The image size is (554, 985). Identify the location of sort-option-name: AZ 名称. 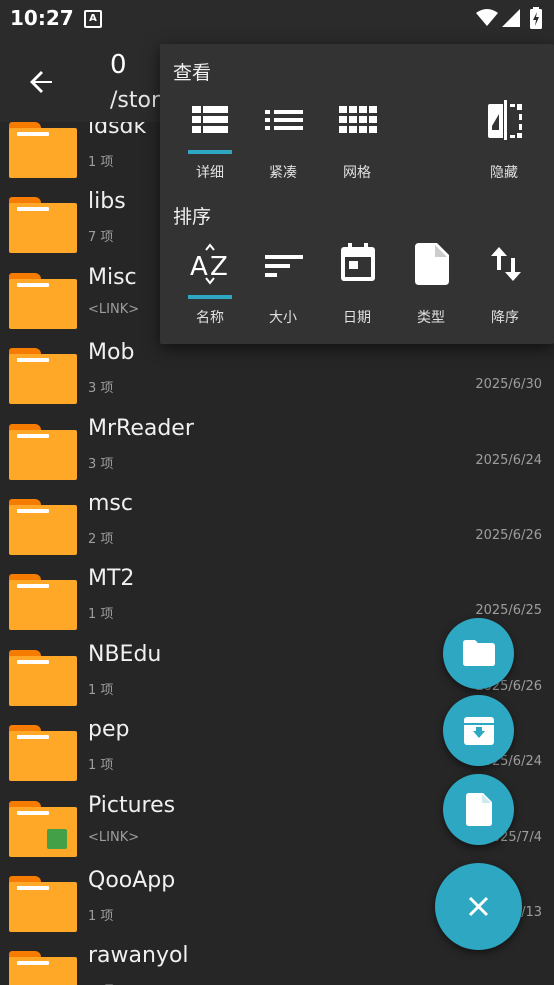
(210, 286).